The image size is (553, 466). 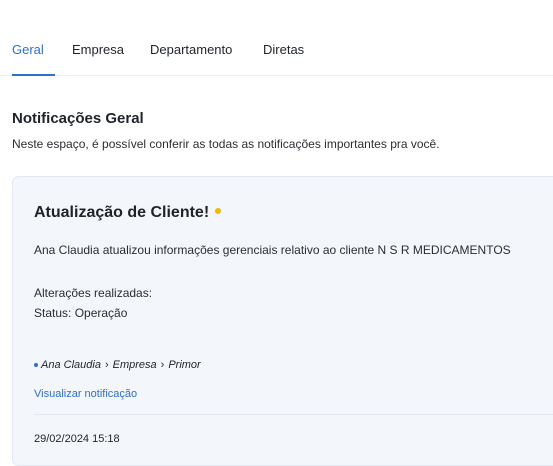 What do you see at coordinates (85, 394) in the screenshot?
I see `view-notification-link: Visualizar notificação` at bounding box center [85, 394].